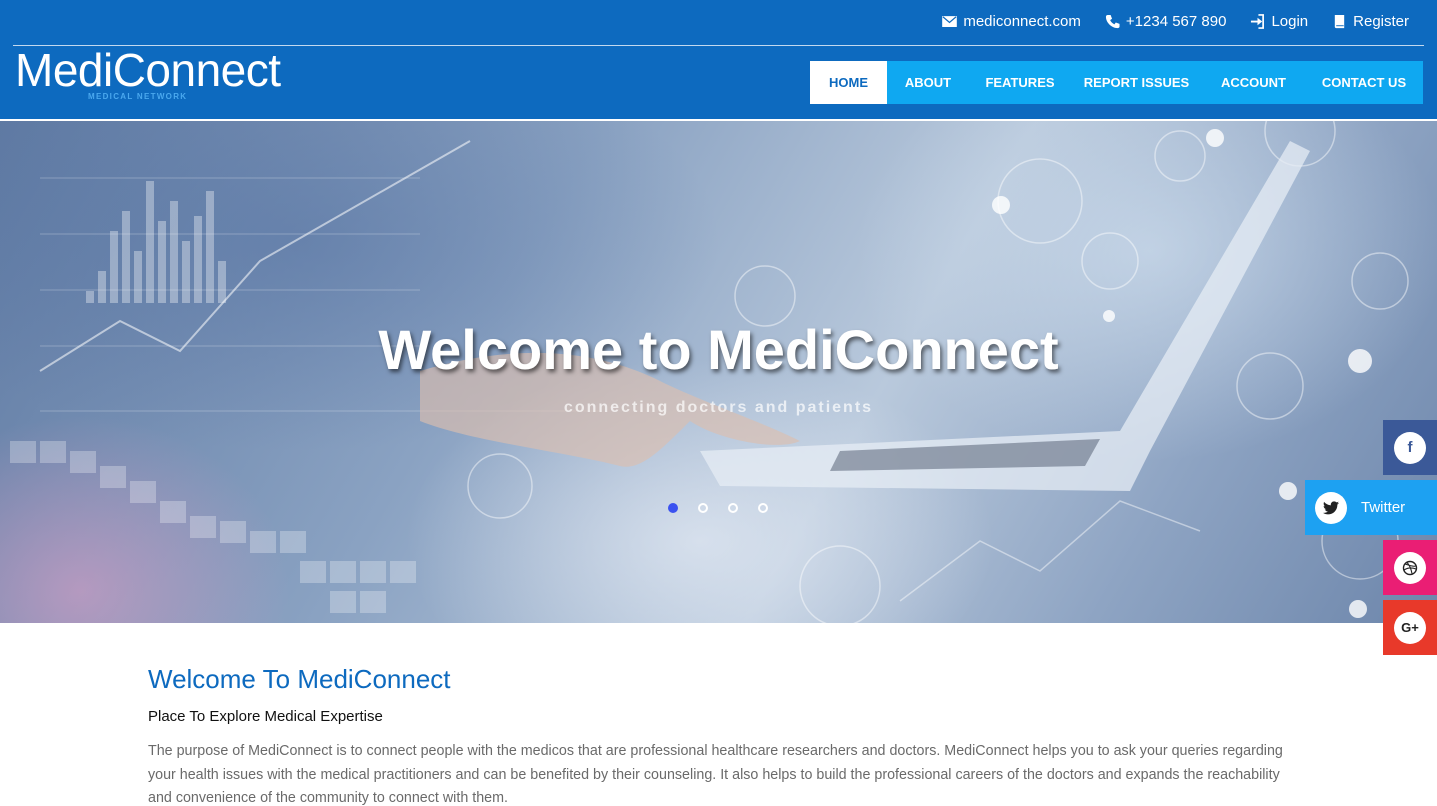 The height and width of the screenshot is (806, 1437). Describe the element at coordinates (299, 679) in the screenshot. I see `section-title: Welcome To MediConnect` at that location.